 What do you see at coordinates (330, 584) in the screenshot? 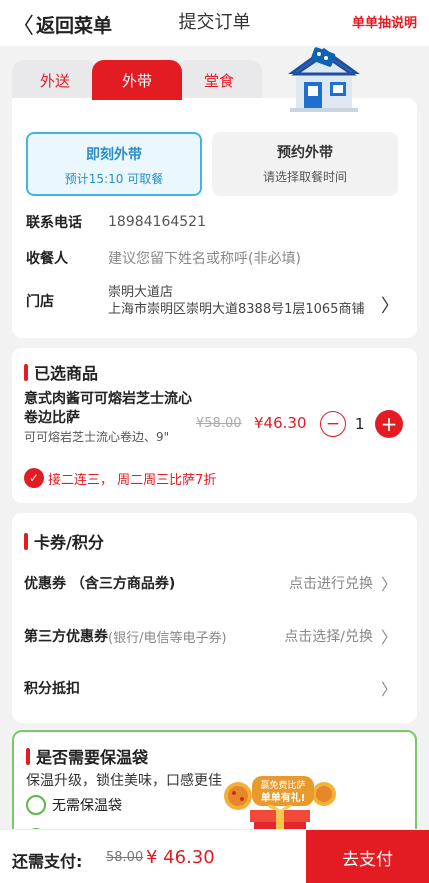
I see `coupon-action: 点击进行兑换` at bounding box center [330, 584].